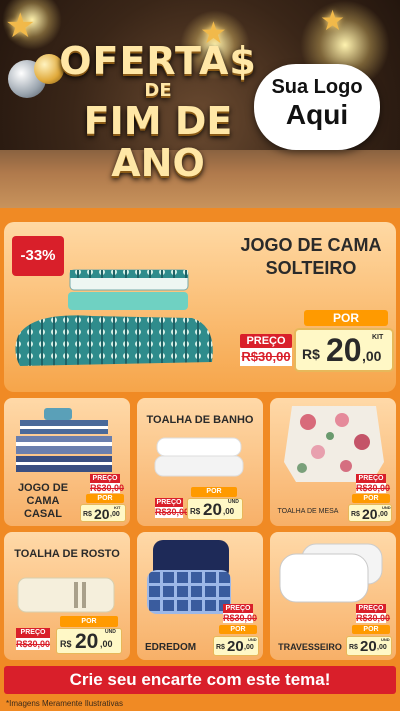 The image size is (400, 711). What do you see at coordinates (200, 420) in the screenshot?
I see `product-name: TOALHA DE BANHO` at bounding box center [200, 420].